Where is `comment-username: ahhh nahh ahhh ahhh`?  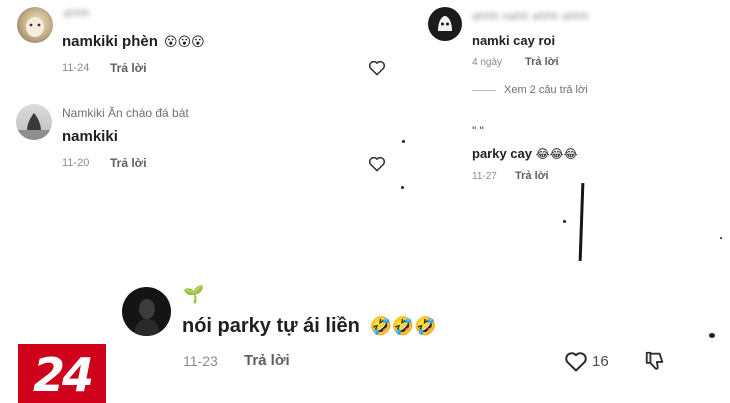
comment-username: ahhh nahh ahhh ahhh is located at coordinates (530, 16).